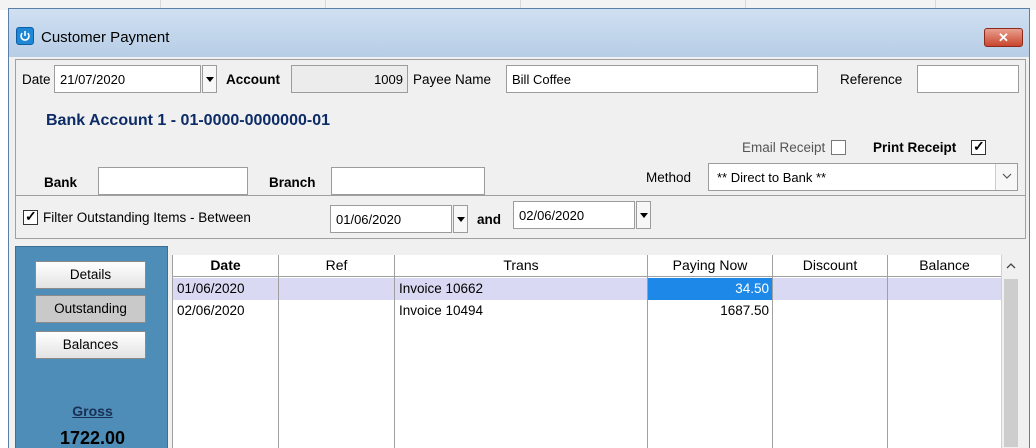  Describe the element at coordinates (349, 79) in the screenshot. I see `account-field: 1009` at that location.